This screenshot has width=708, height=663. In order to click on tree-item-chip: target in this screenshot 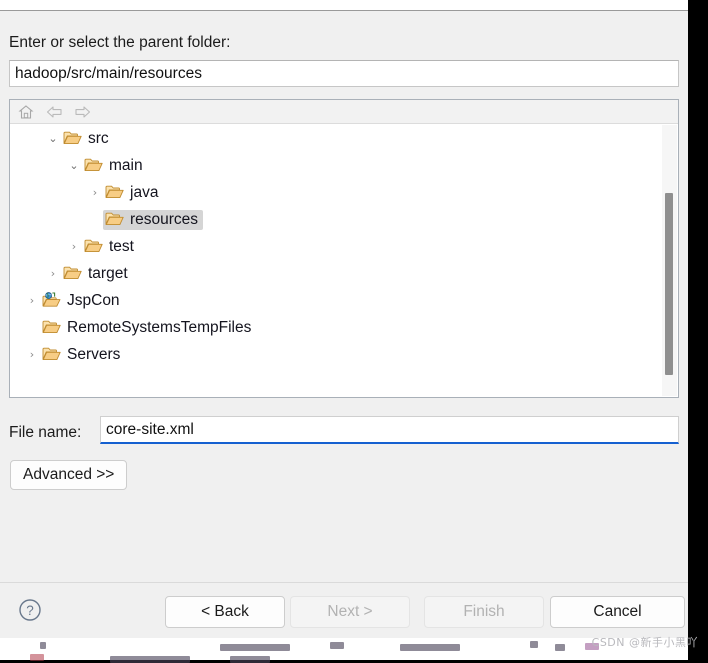, I will do `click(97, 274)`.